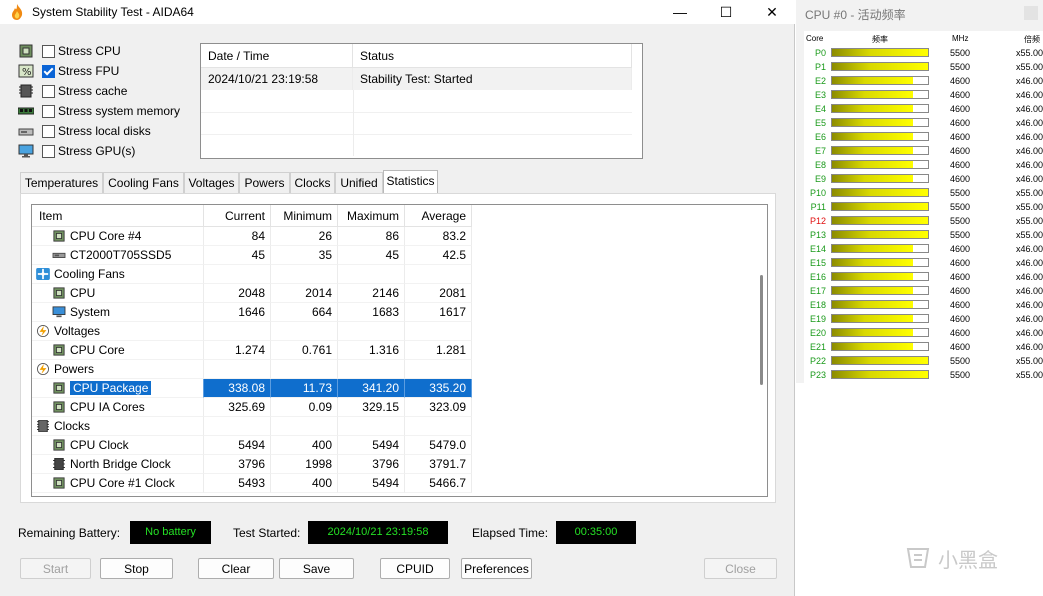  I want to click on table-row: CPU IA Cores 325.69 0.09 329.15 323.09, so click(252, 407).